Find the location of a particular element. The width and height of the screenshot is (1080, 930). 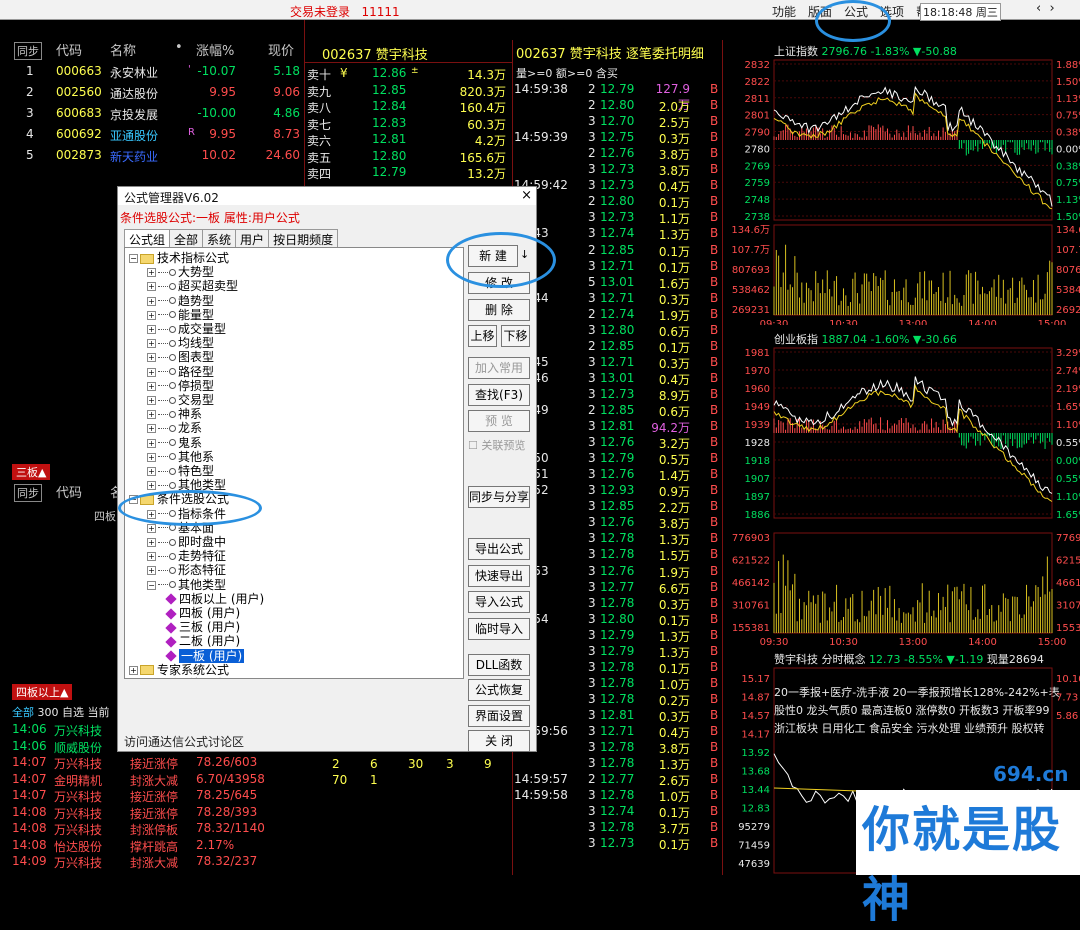

tree-item: + 成交量型 is located at coordinates (186, 329).